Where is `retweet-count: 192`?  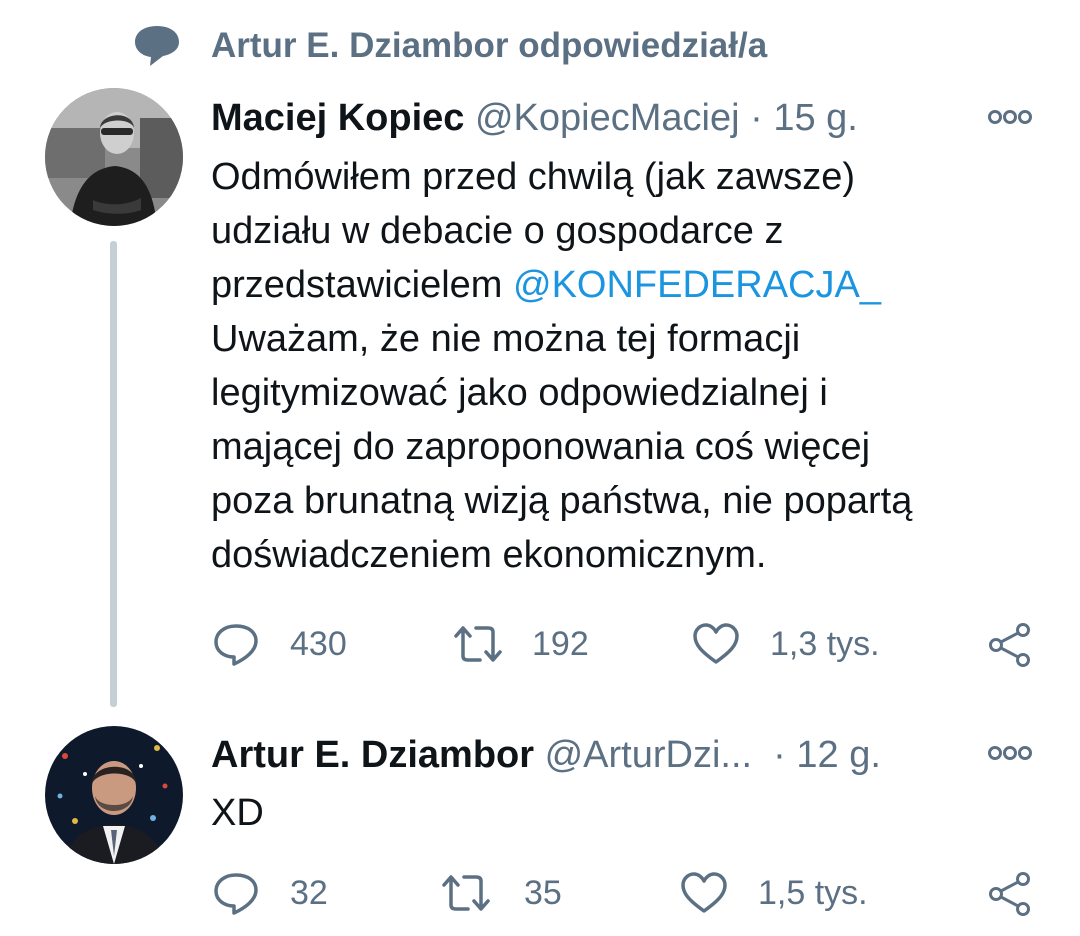
retweet-count: 192 is located at coordinates (560, 644).